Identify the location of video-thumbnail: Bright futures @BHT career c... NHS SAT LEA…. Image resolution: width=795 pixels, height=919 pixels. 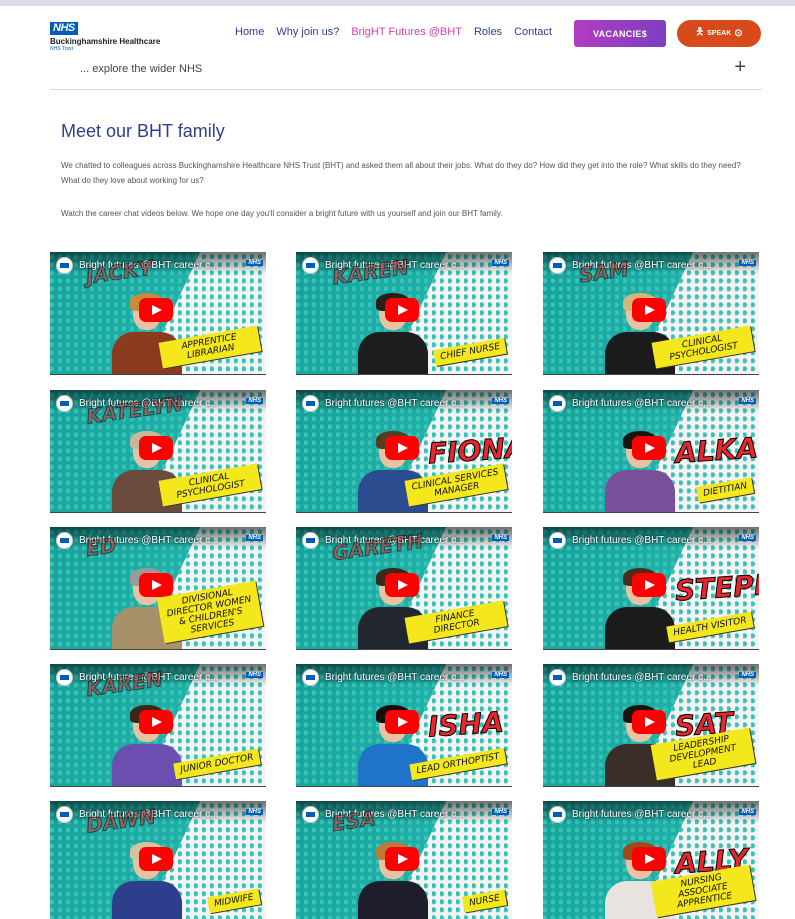
(651, 725).